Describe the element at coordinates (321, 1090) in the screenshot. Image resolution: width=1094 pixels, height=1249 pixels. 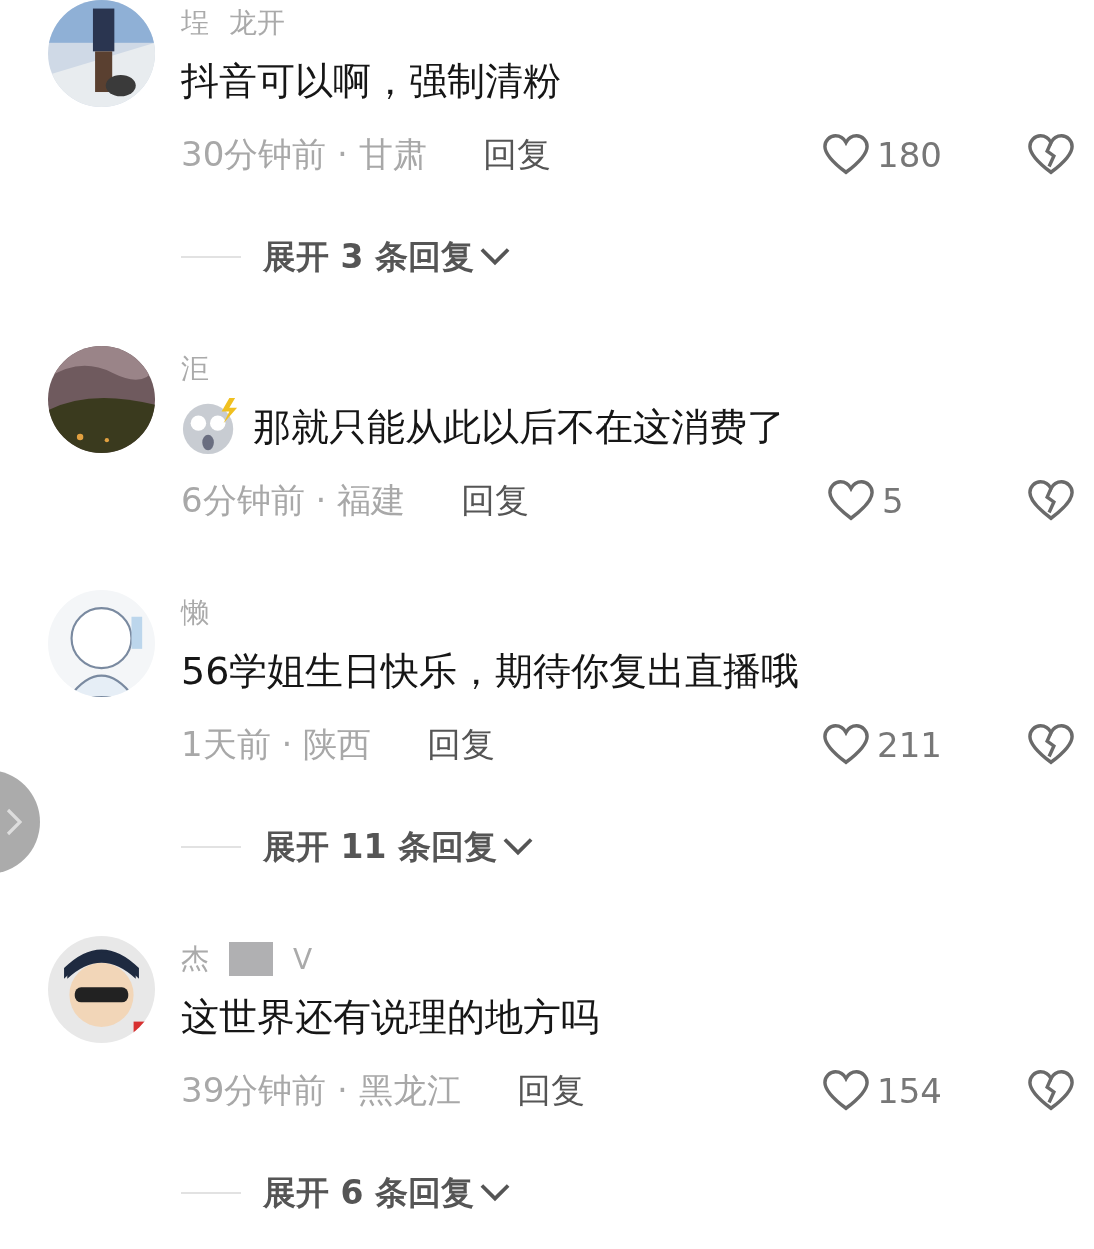
I see `comment-time-location: 39分钟前 · 黑龙江` at that location.